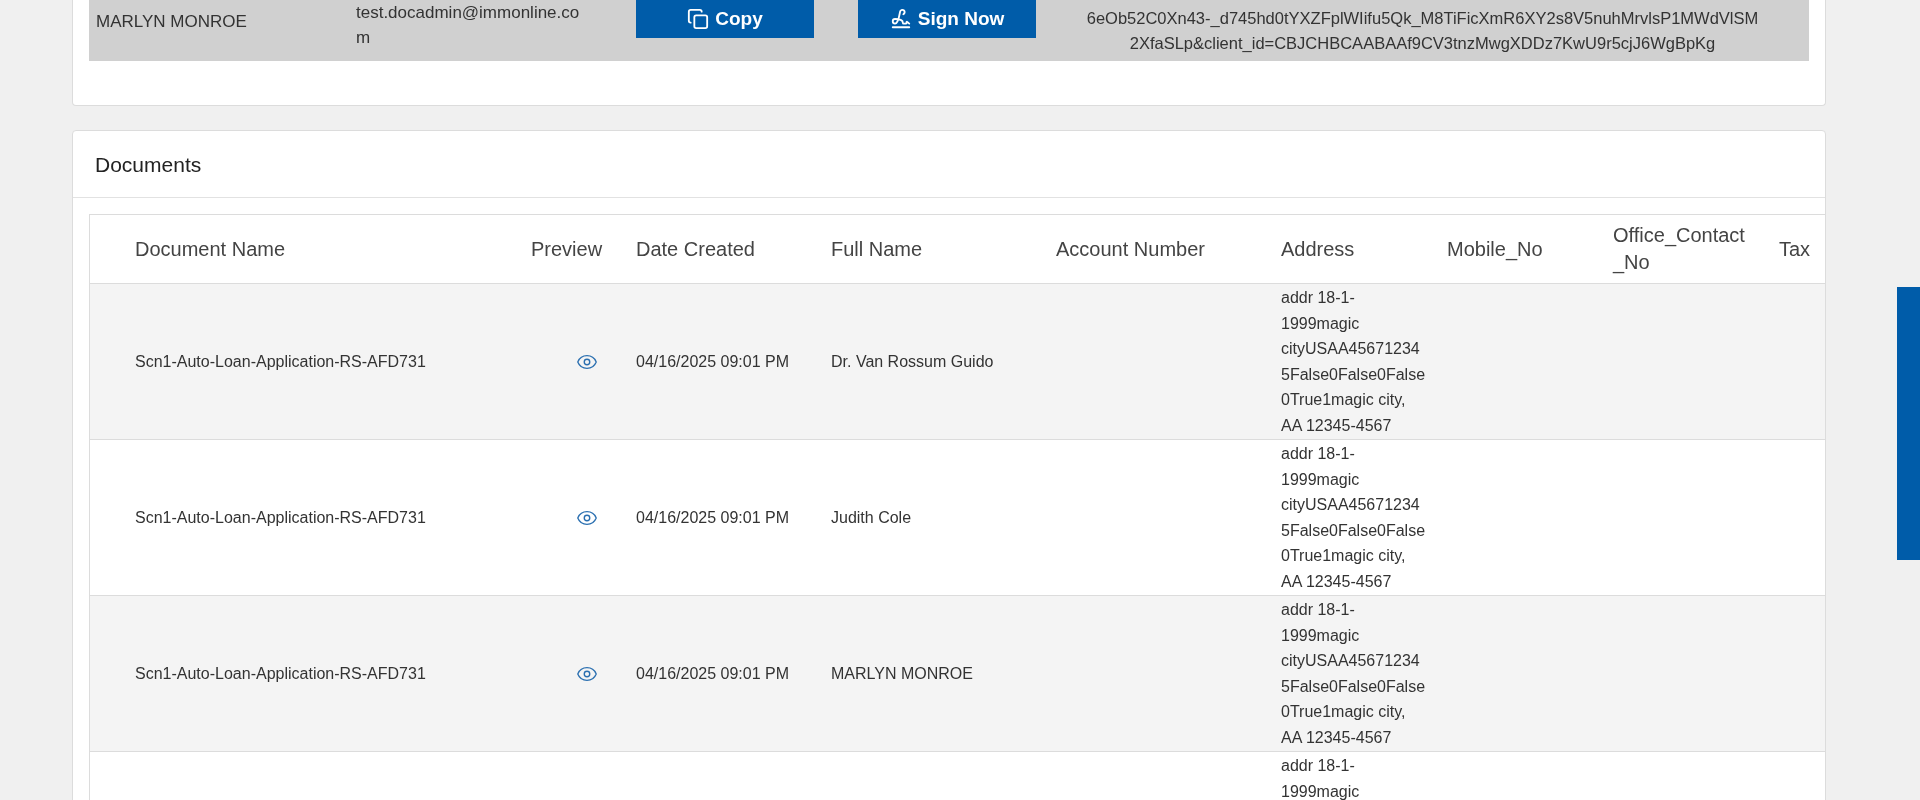 This screenshot has height=800, width=1920. Describe the element at coordinates (877, 249) in the screenshot. I see `column-header: Full Name` at that location.